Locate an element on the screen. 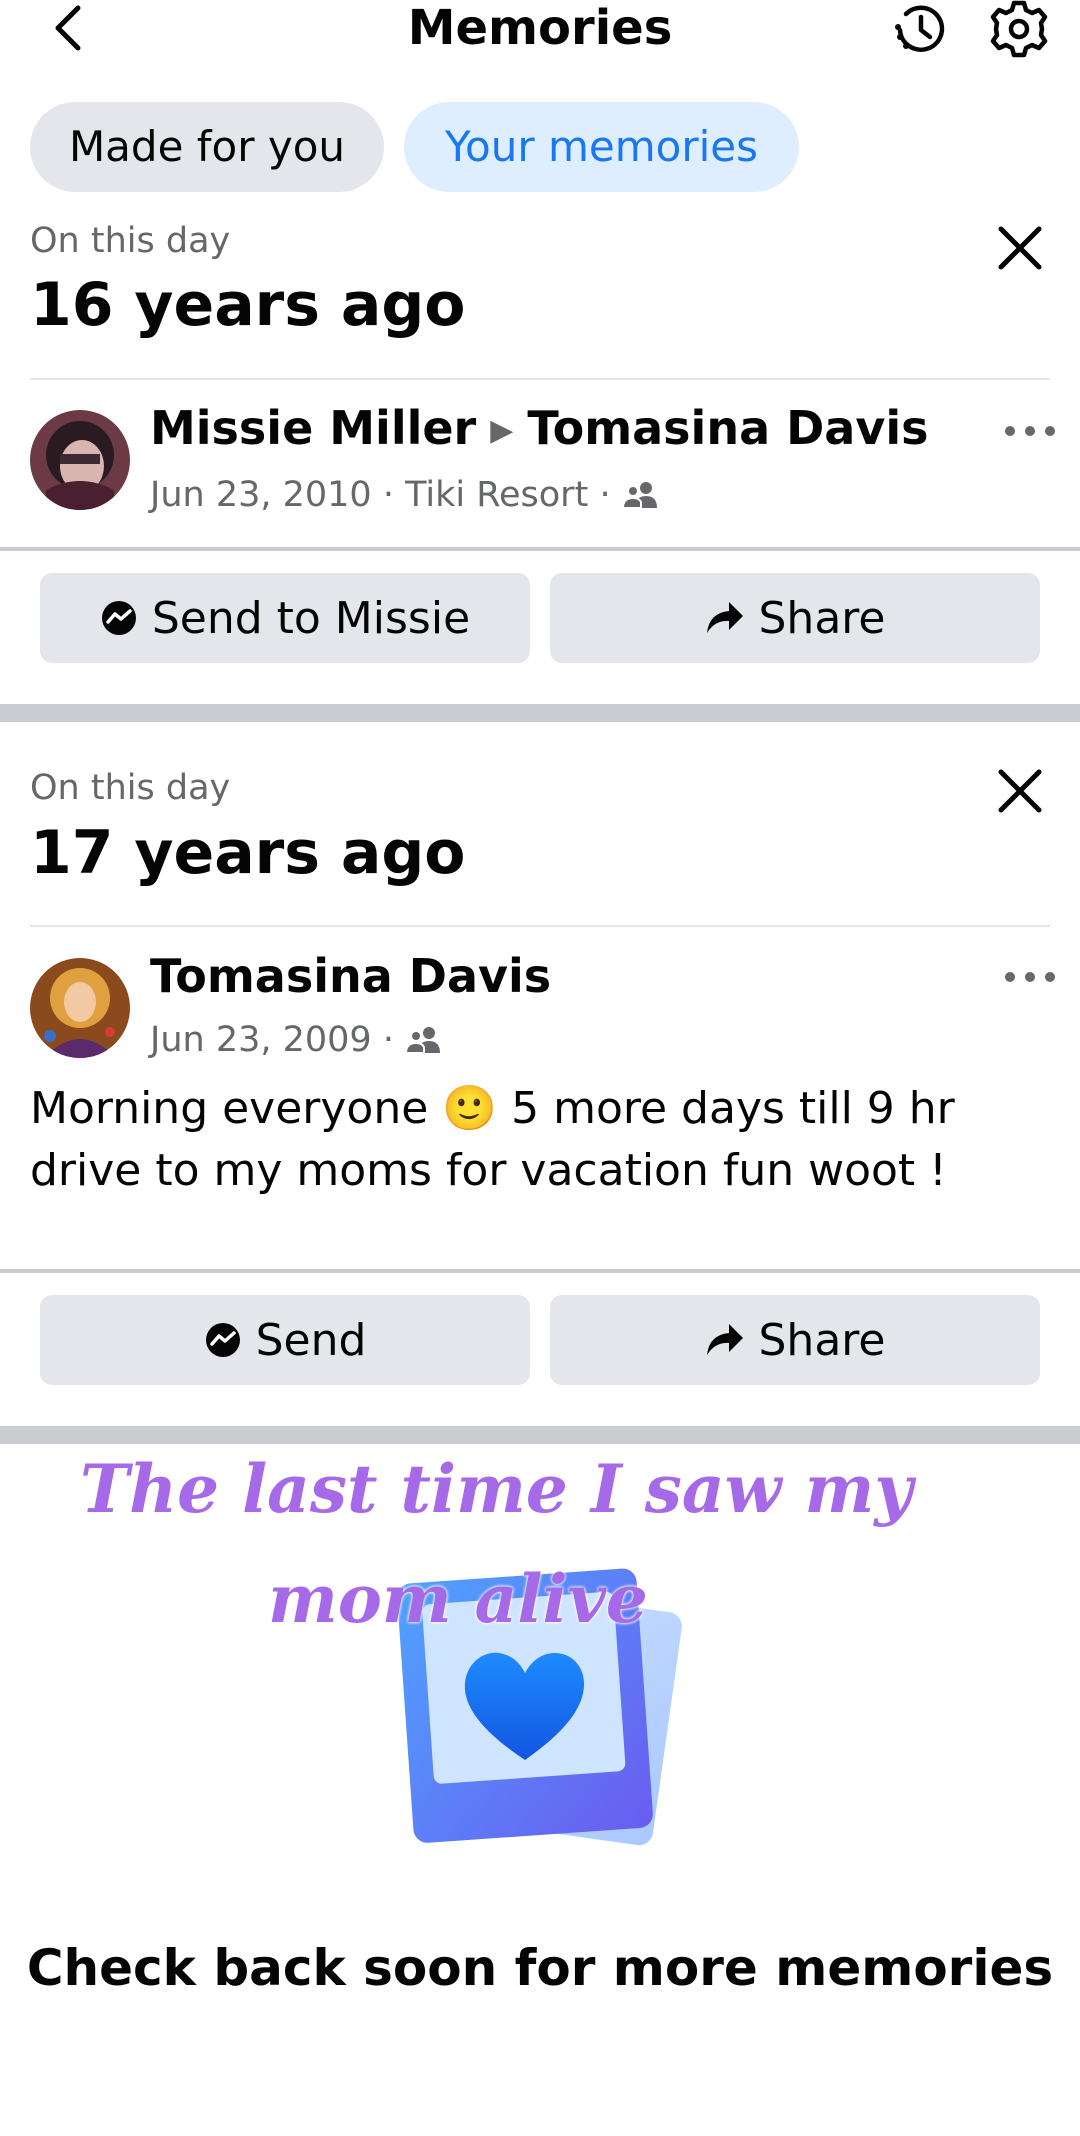  empty-state-message: Check back soon for more memories is located at coordinates (540, 1968).